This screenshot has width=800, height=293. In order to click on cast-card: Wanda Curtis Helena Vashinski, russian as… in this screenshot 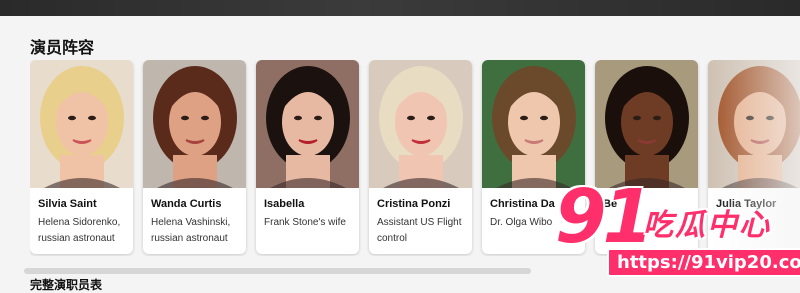, I will do `click(194, 157)`.